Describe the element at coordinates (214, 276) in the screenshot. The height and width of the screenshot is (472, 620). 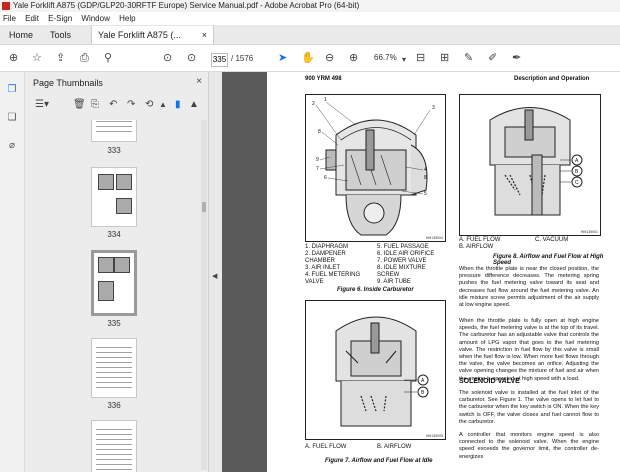
I see `collapse-panel-icon: ◀` at that location.